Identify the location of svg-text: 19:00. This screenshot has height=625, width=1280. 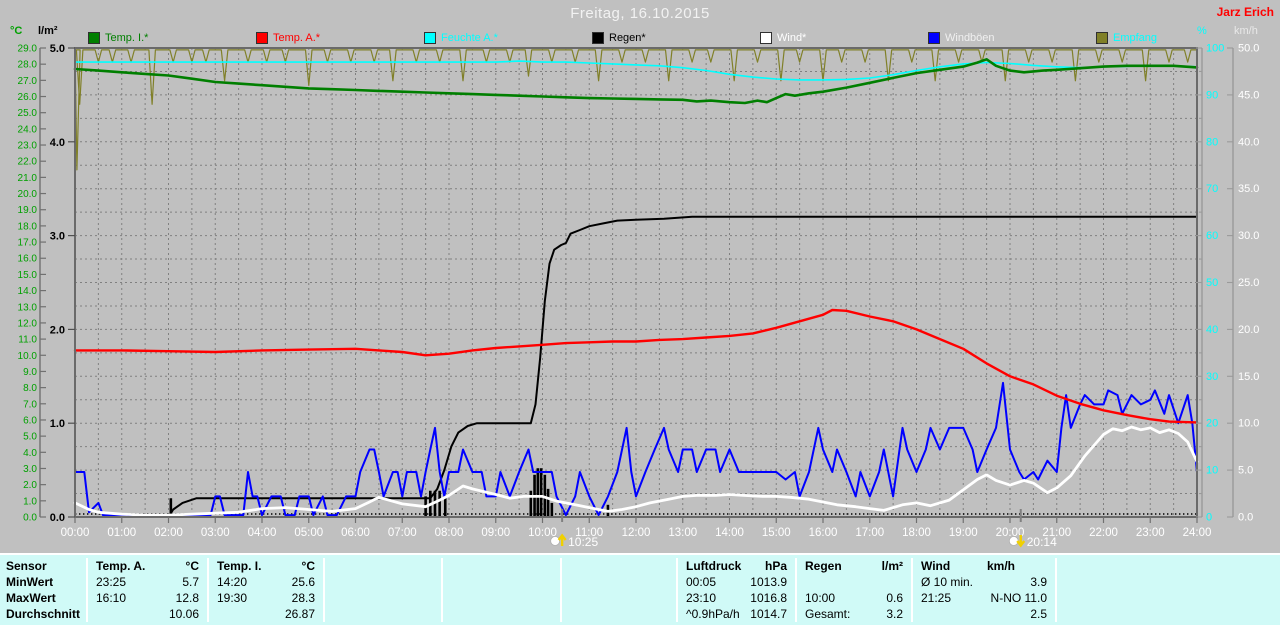
(963, 533).